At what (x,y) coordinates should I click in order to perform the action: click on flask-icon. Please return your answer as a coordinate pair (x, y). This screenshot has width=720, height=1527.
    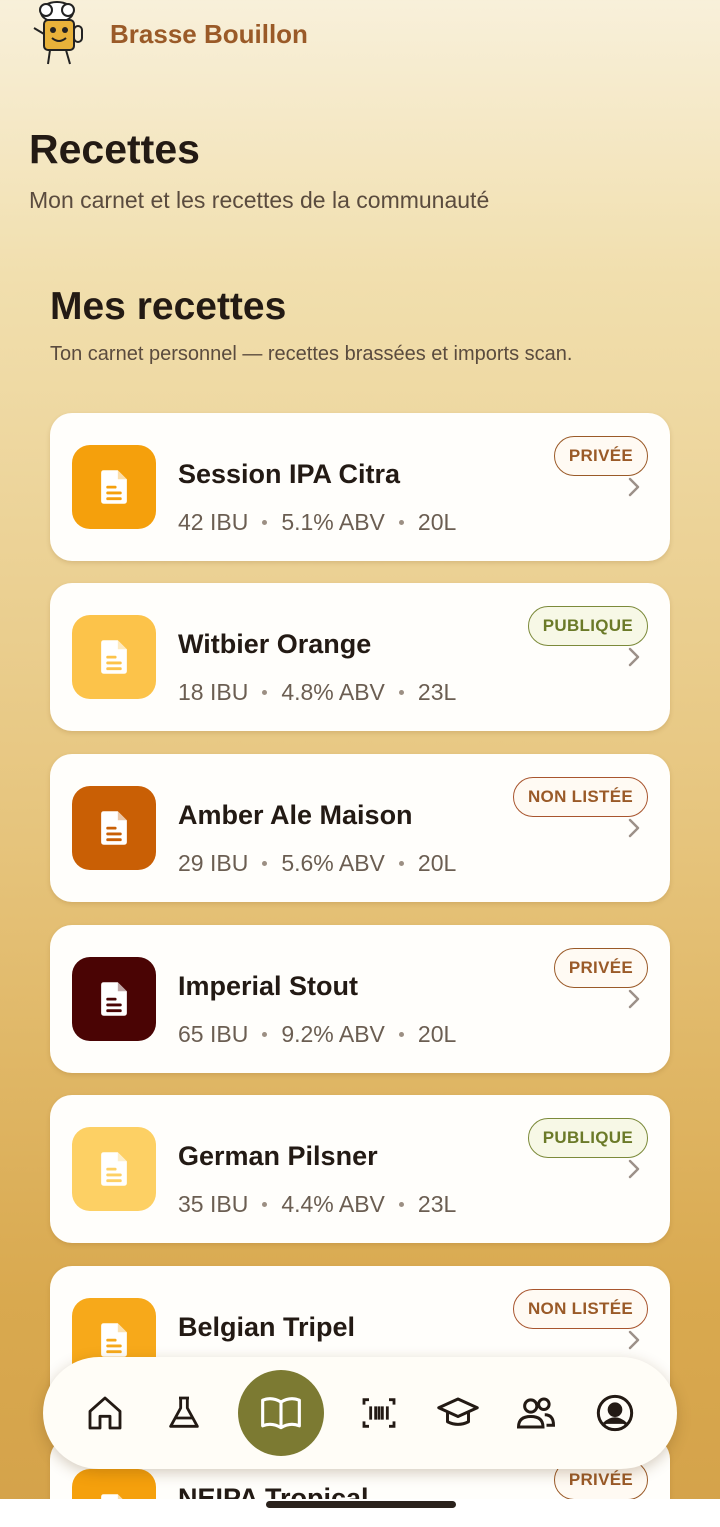
    Looking at the image, I should click on (183, 1412).